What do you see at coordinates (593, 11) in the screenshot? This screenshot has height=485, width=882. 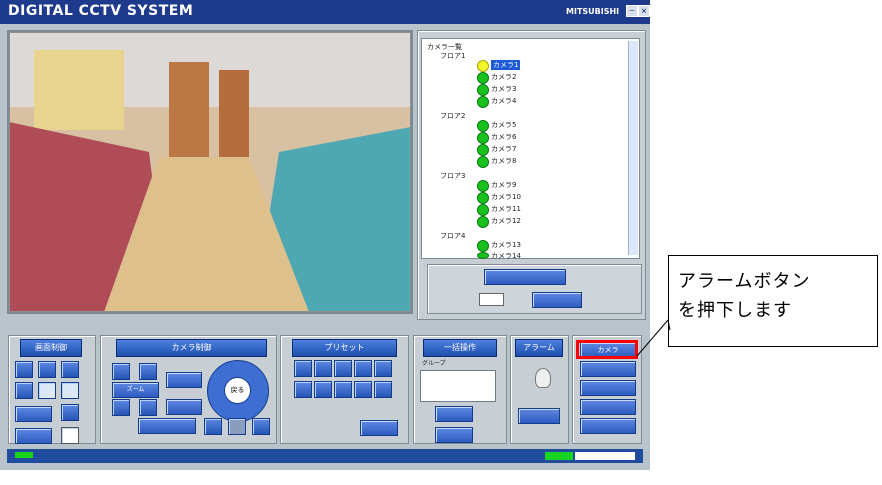 I see `brand-label: MITSUBISHI` at bounding box center [593, 11].